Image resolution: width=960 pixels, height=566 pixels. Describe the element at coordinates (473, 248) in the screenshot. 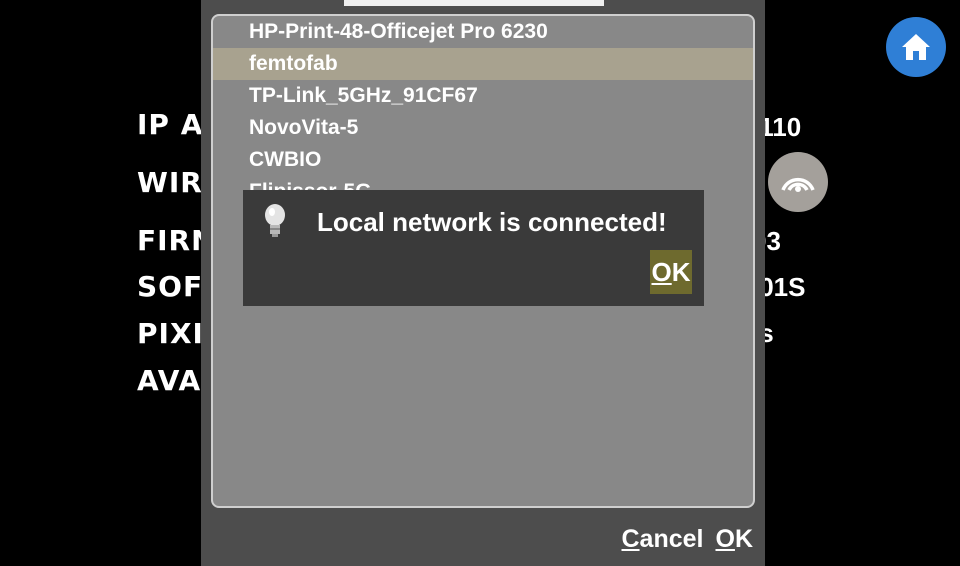

I see `connection-toast: Local network is connected! OK` at that location.